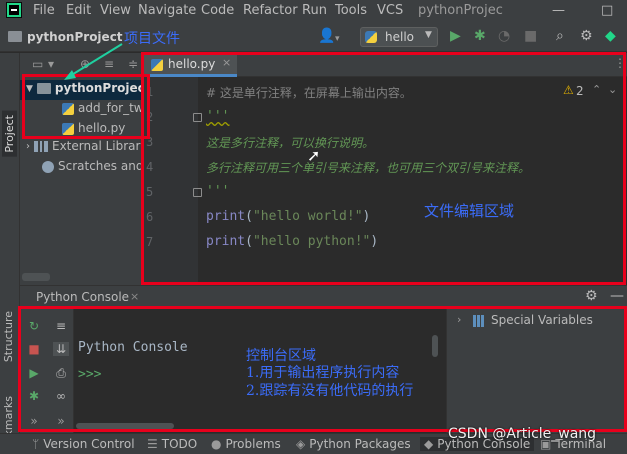 The image size is (627, 454). What do you see at coordinates (61, 396) in the screenshot?
I see `show-variables-icon: ∞` at bounding box center [61, 396].